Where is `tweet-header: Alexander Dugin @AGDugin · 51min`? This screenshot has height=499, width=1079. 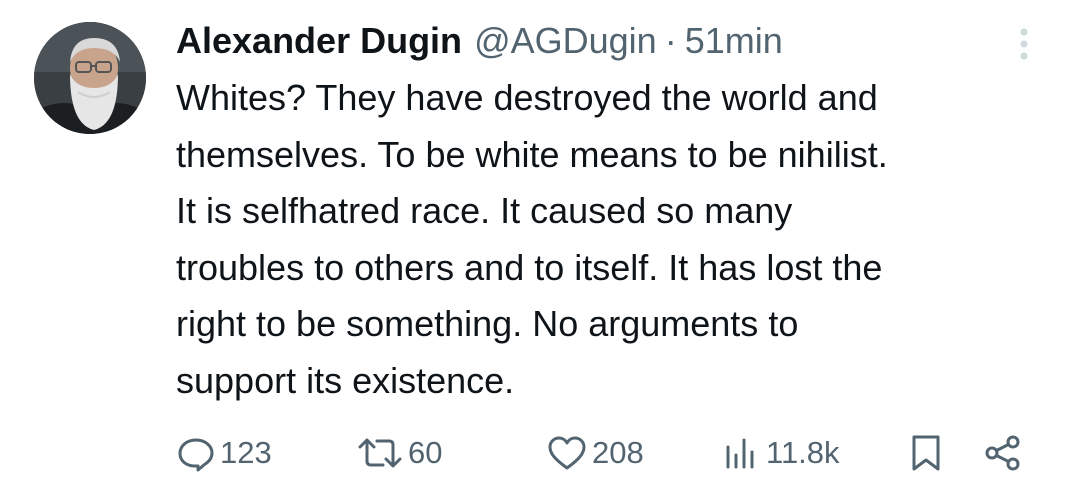 tweet-header: Alexander Dugin @AGDugin · 51min is located at coordinates (479, 41).